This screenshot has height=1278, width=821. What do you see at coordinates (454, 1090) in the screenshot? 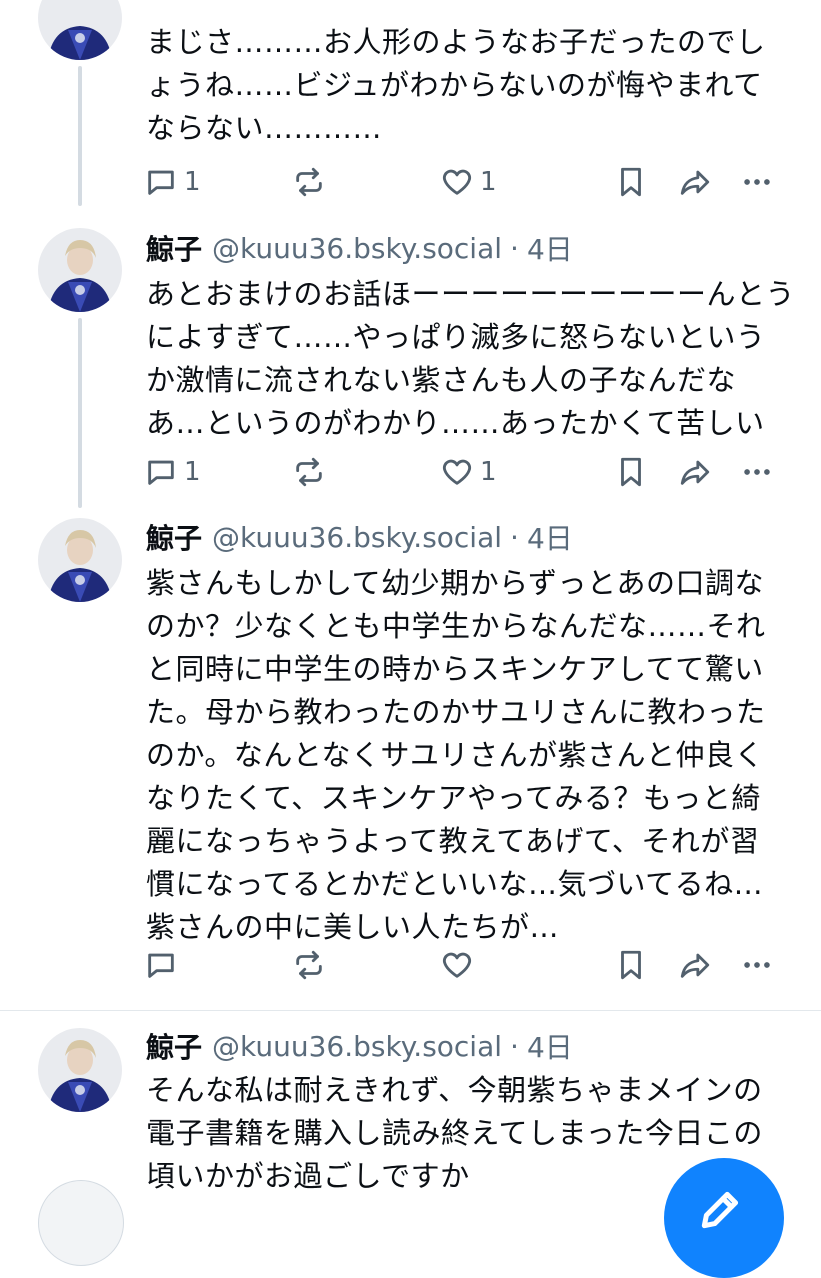
I see `post-line: そんな私は耐えきれず、今朝紫ちゃまメインの` at bounding box center [454, 1090].